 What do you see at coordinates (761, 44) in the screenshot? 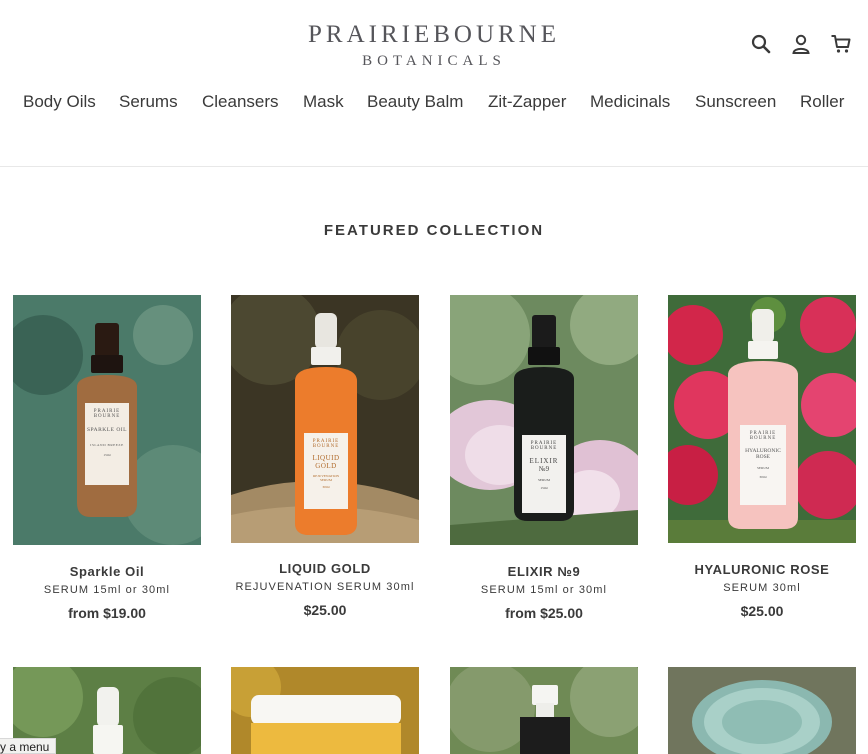
I see `search-icon` at bounding box center [761, 44].